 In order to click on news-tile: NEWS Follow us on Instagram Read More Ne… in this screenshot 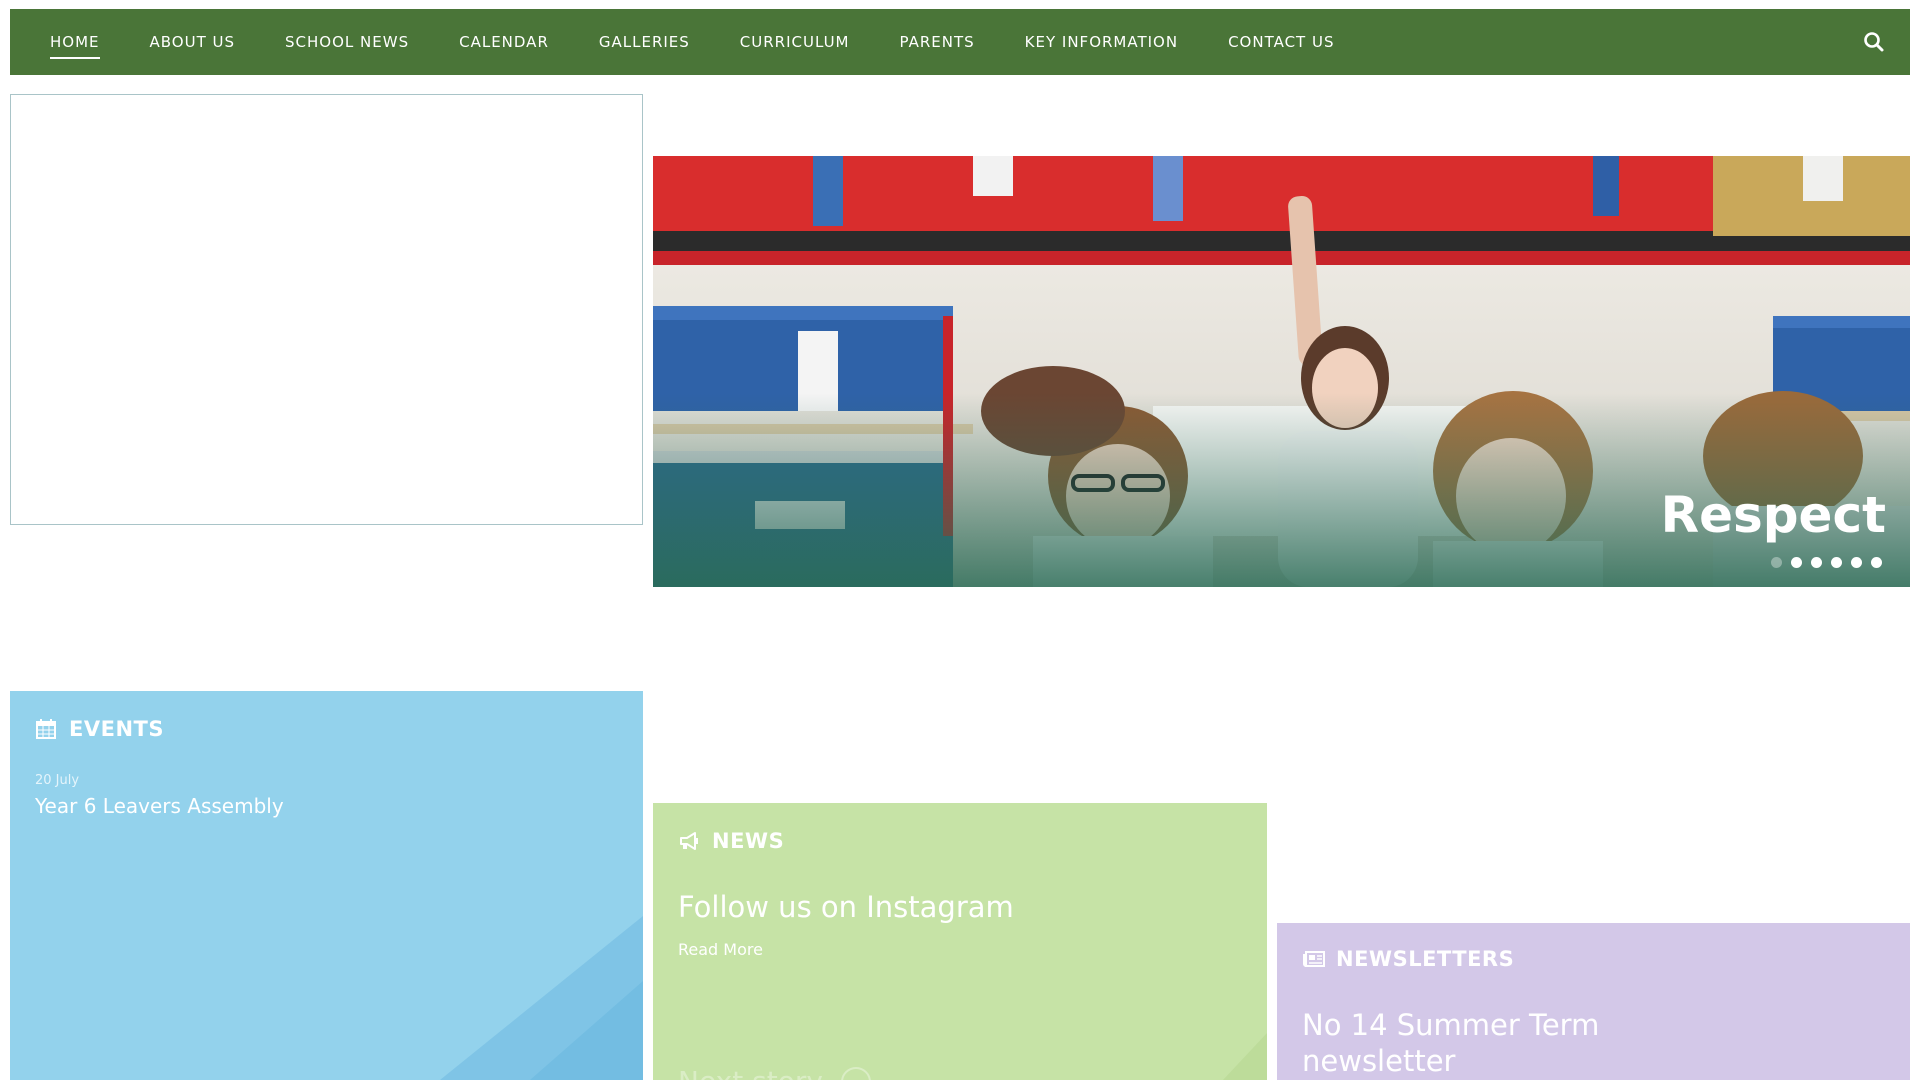, I will do `click(960, 941)`.